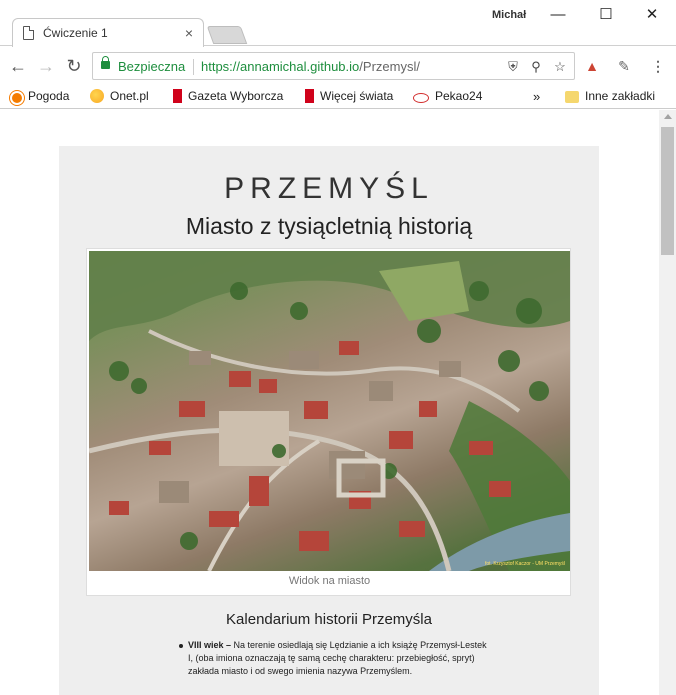 Image resolution: width=676 pixels, height=695 pixels. I want to click on photo-caption: Widok na miasto, so click(329, 581).